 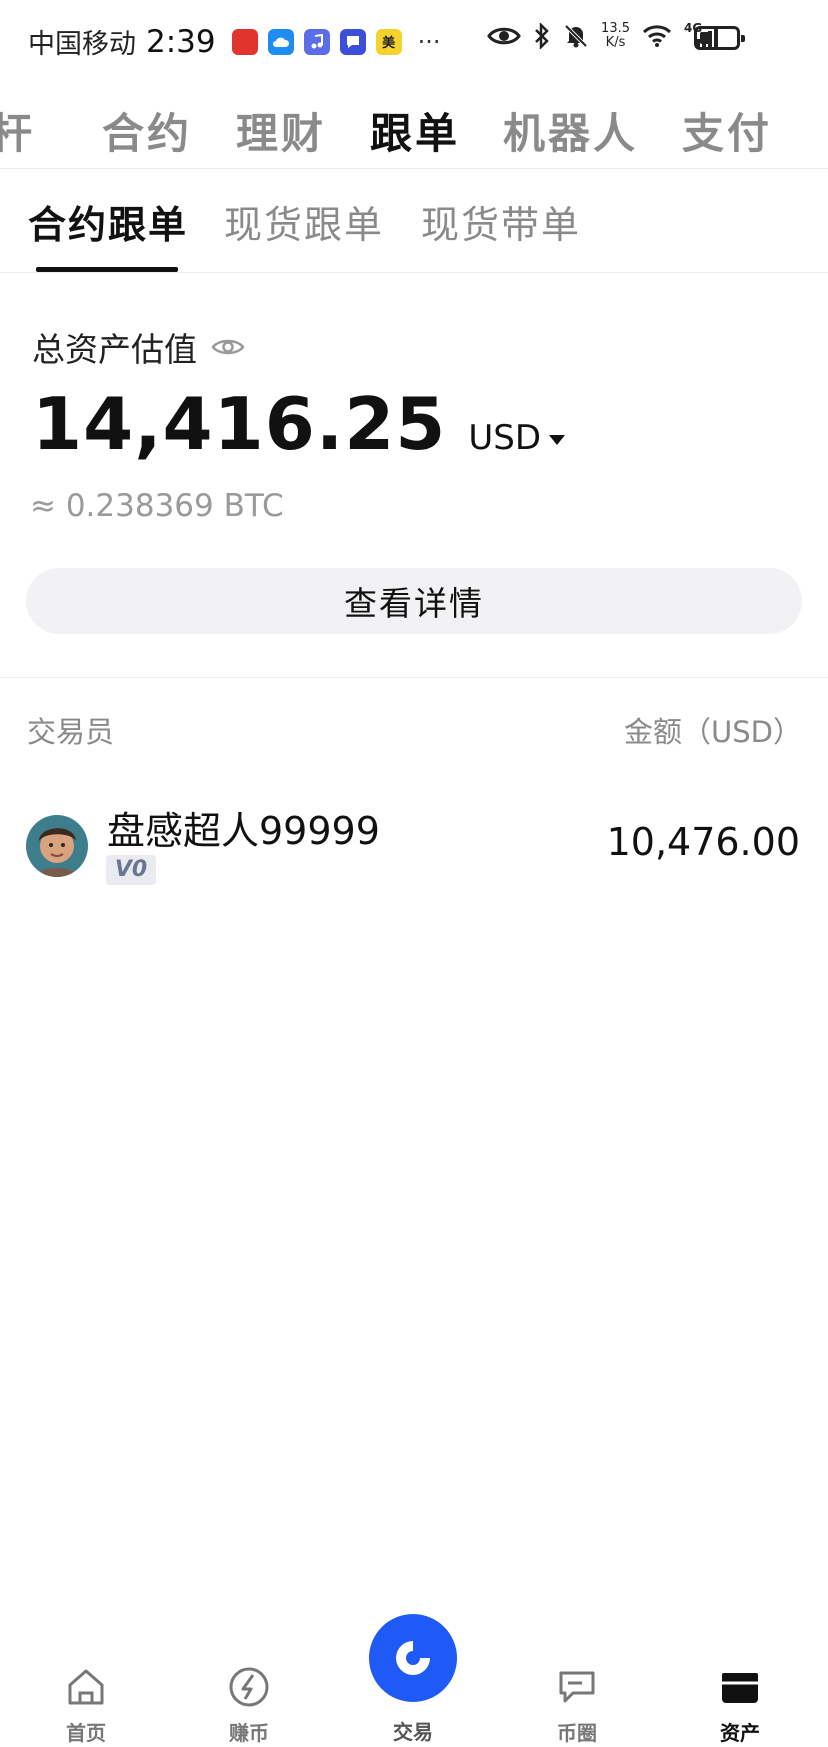 I want to click on amount-column-header: 金额（USD）, so click(x=713, y=732).